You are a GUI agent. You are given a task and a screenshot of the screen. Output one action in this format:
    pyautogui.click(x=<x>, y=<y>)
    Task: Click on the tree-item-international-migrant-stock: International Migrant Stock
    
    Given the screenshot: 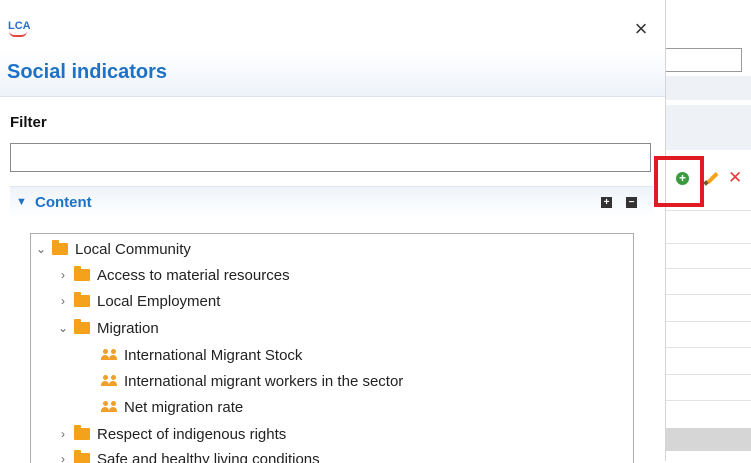 What is the action you would take?
    pyautogui.click(x=201, y=355)
    